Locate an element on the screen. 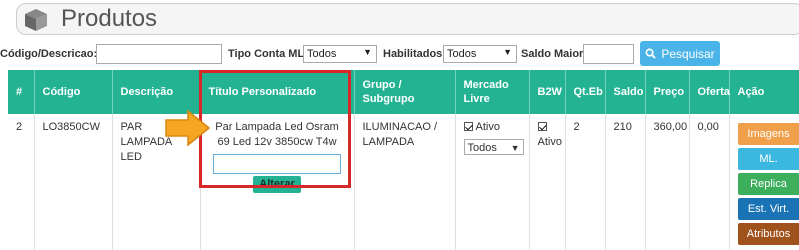 The image size is (799, 250). b2w-ativo-label: Ativo is located at coordinates (549, 142).